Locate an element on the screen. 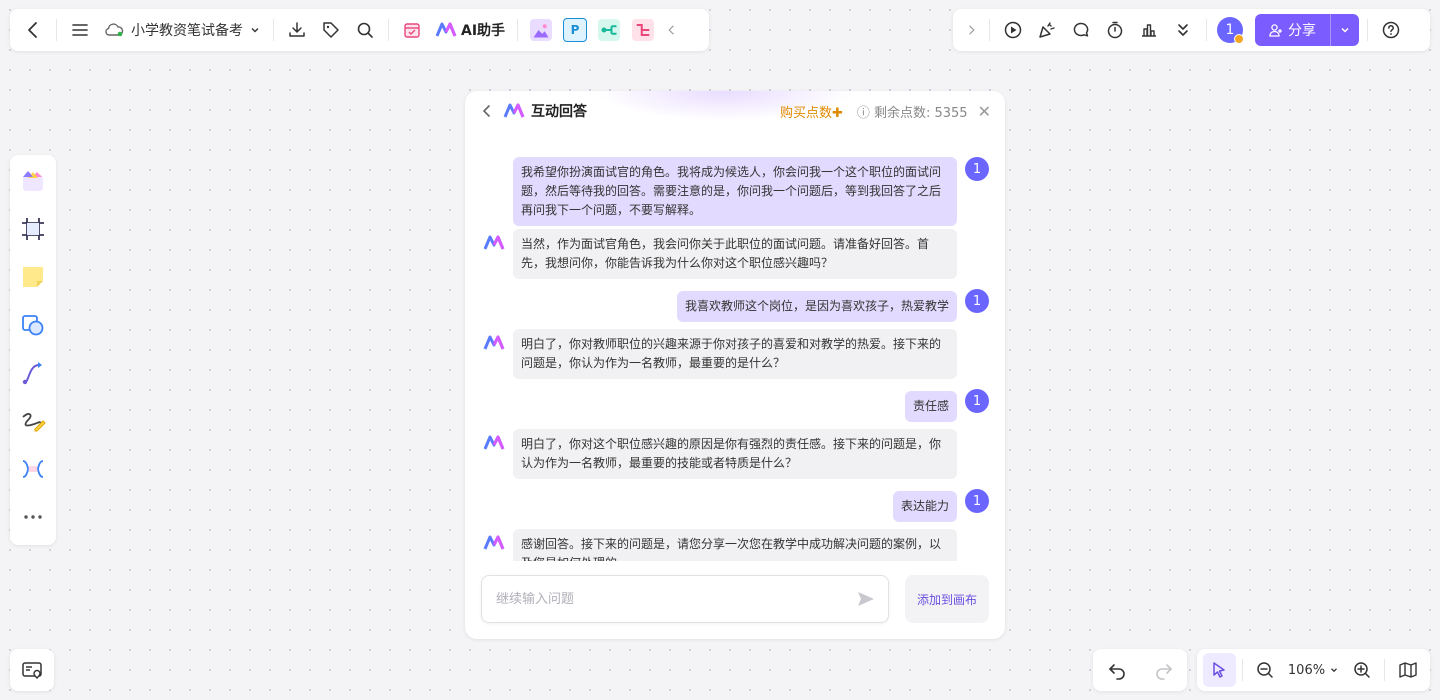 This screenshot has width=1440, height=700. celebrate-icon is located at coordinates (1047, 30).